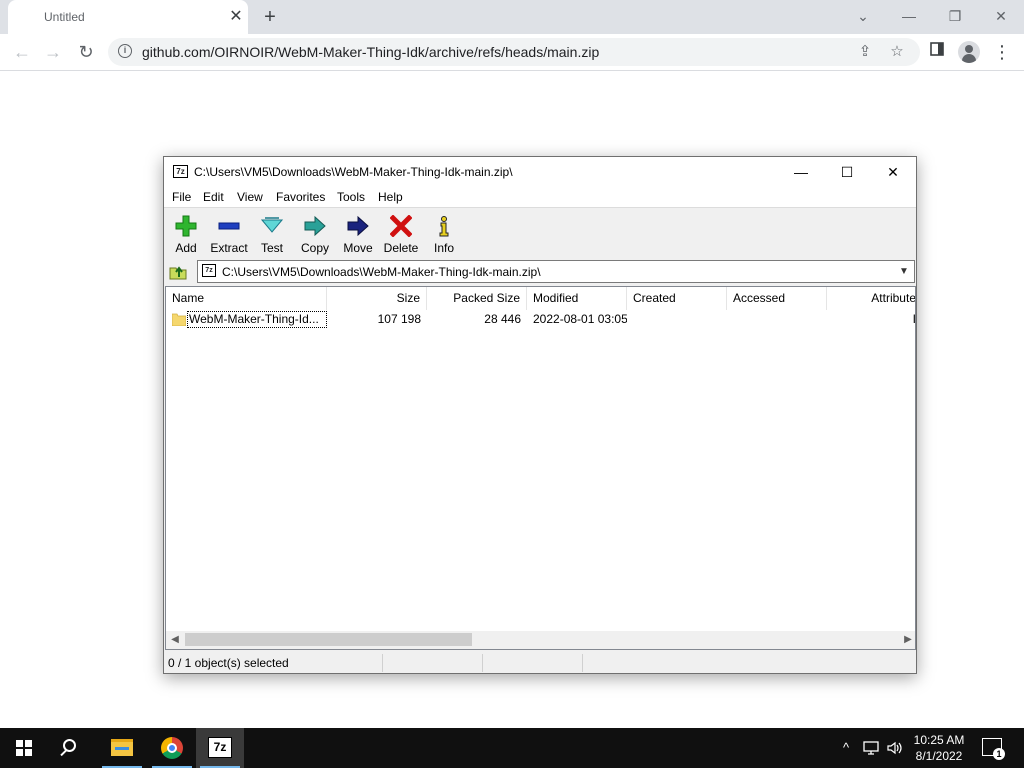 The image size is (1024, 771). Describe the element at coordinates (999, 754) in the screenshot. I see `notification-count-badge: 1` at that location.